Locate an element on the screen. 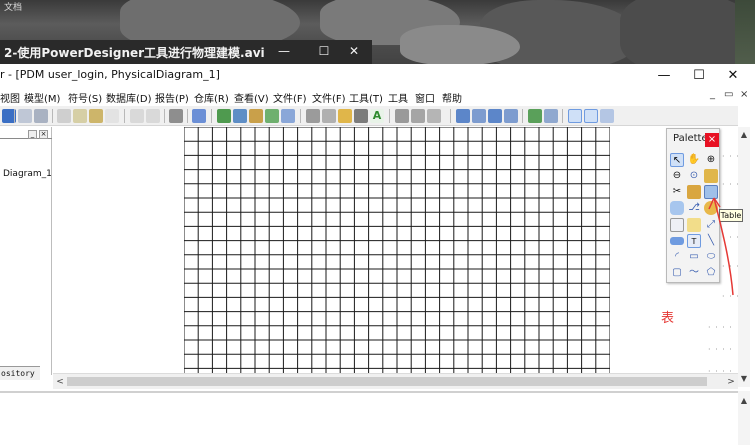 This screenshot has height=445, width=755. pen-icon is located at coordinates (345, 116).